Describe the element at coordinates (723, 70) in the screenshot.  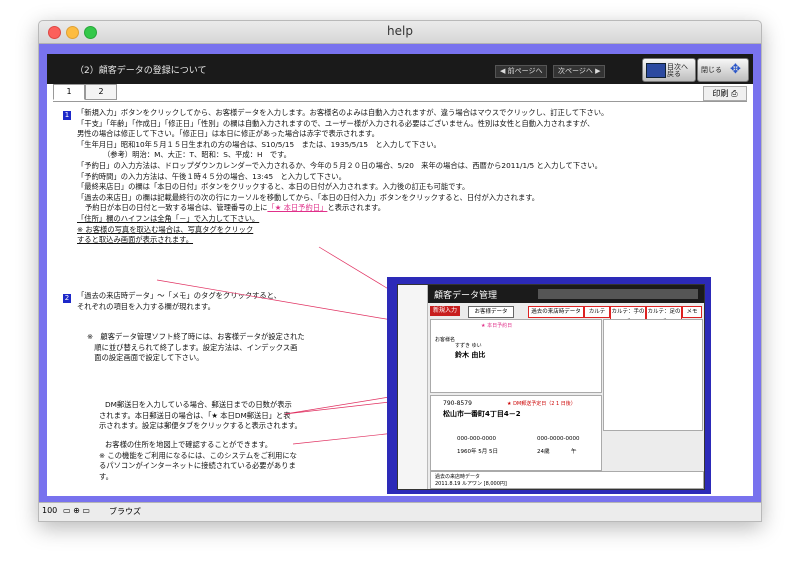
I see `close-help-button: 閉じる ✥` at that location.